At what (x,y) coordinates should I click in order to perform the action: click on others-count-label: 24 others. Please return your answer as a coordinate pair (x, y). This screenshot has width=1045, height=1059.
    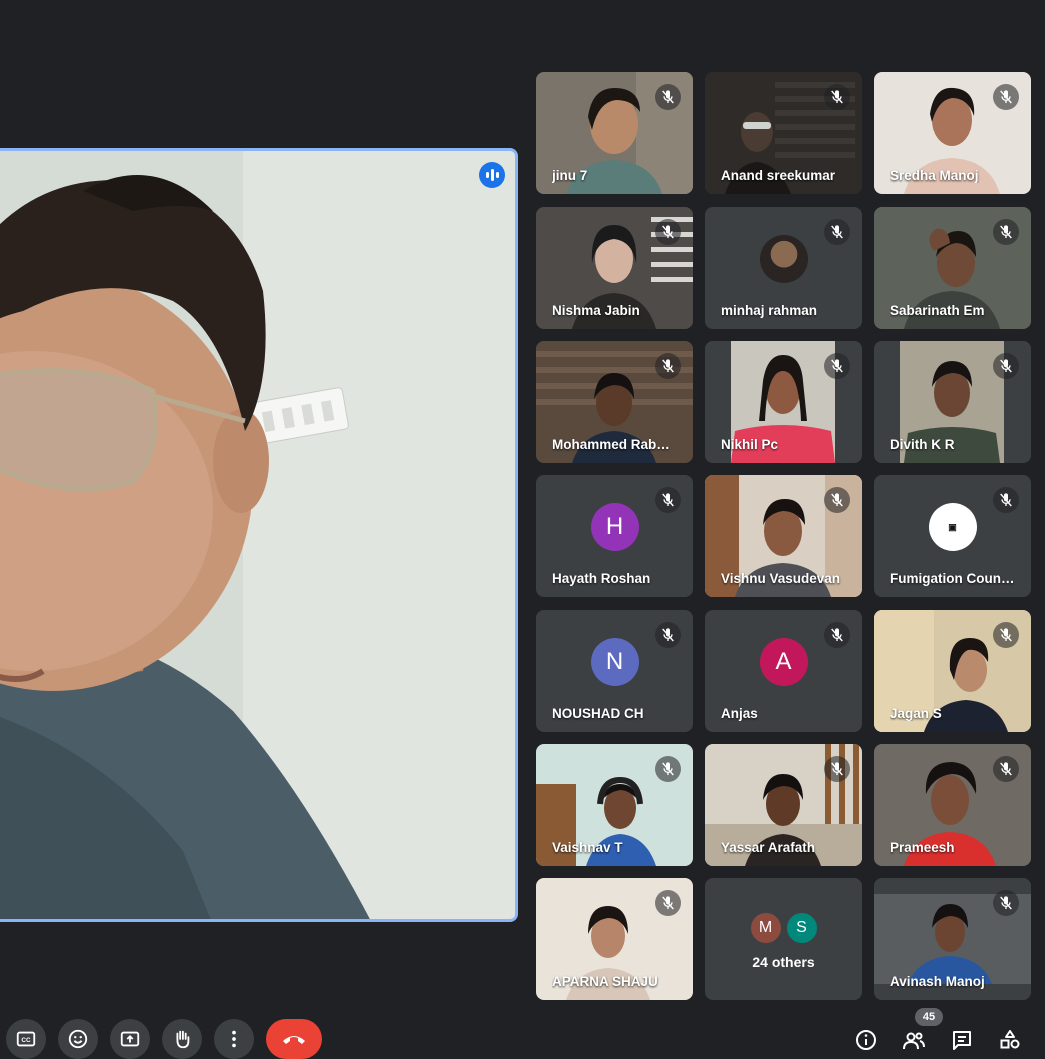
    Looking at the image, I should click on (783, 962).